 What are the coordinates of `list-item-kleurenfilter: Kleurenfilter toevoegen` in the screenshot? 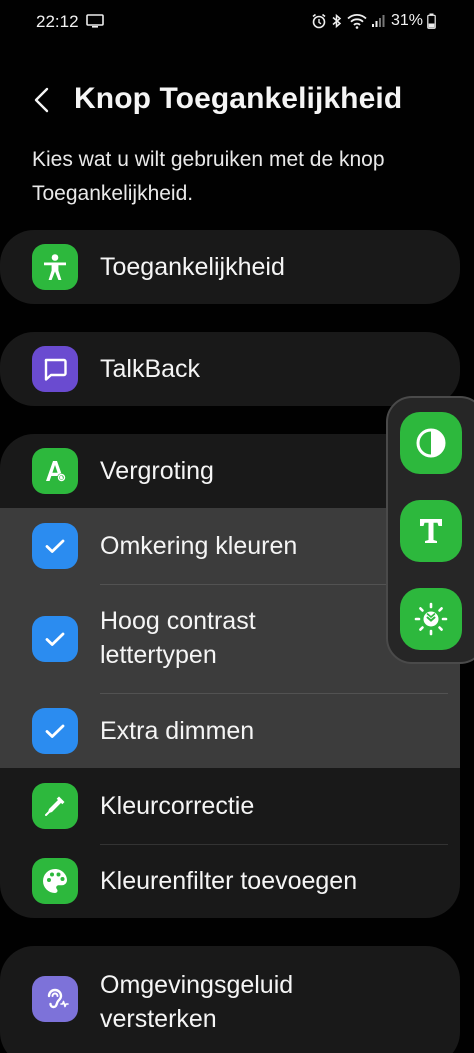 It's located at (230, 881).